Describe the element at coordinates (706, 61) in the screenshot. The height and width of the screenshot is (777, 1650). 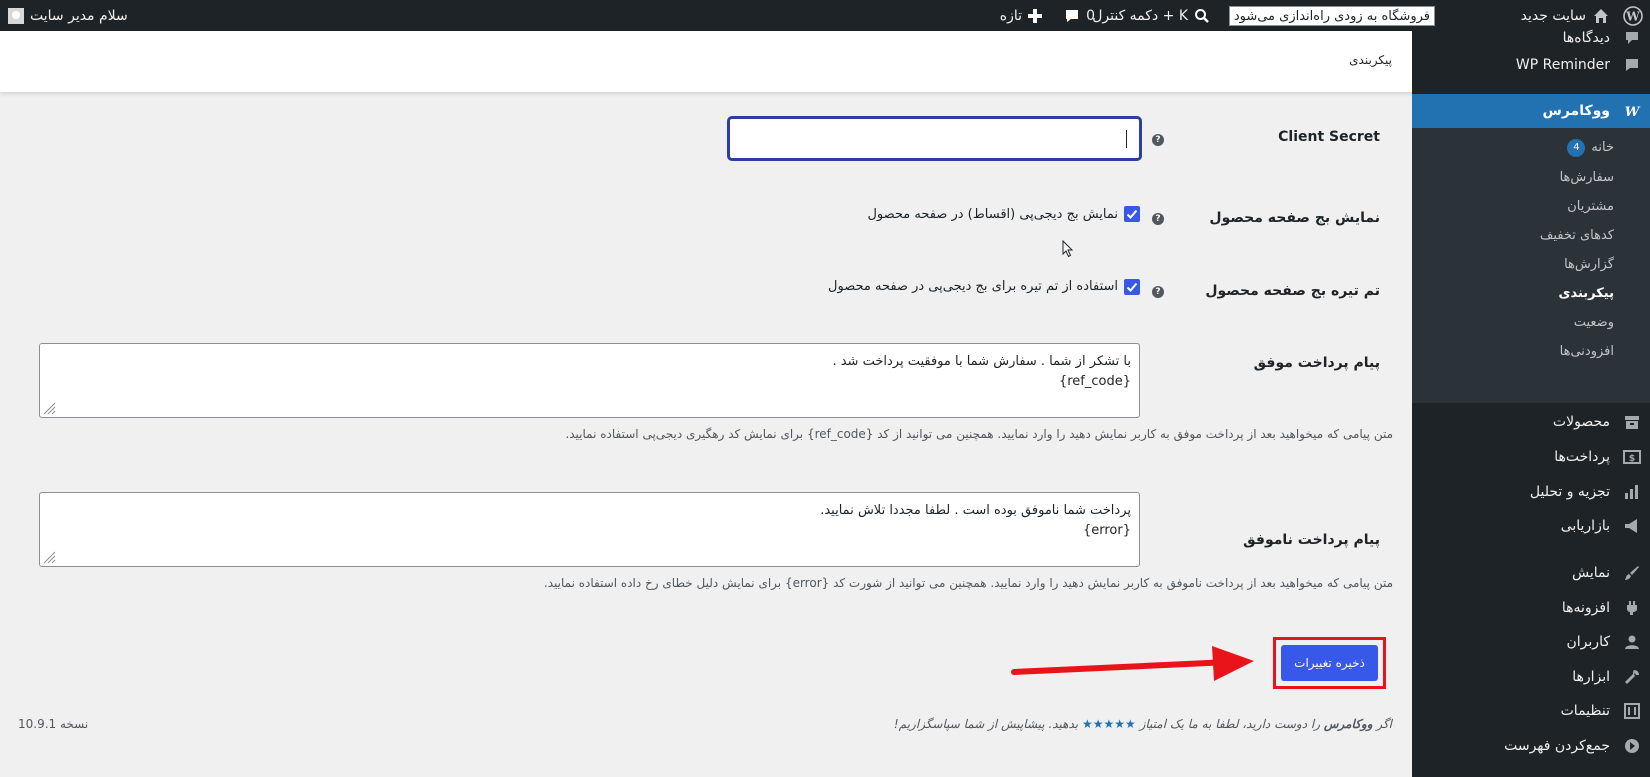
I see `page-header: پیکربندی` at that location.